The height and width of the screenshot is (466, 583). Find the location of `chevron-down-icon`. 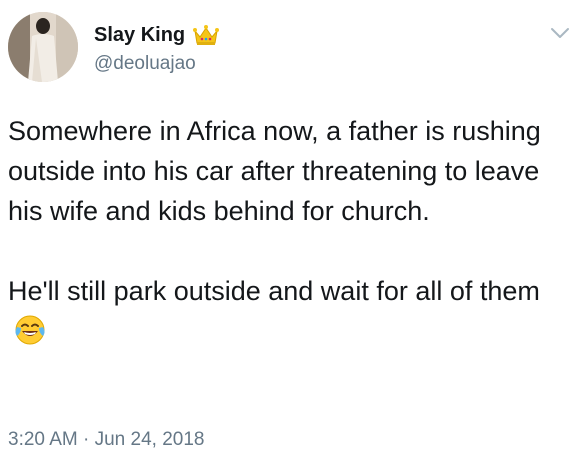

chevron-down-icon is located at coordinates (560, 33).